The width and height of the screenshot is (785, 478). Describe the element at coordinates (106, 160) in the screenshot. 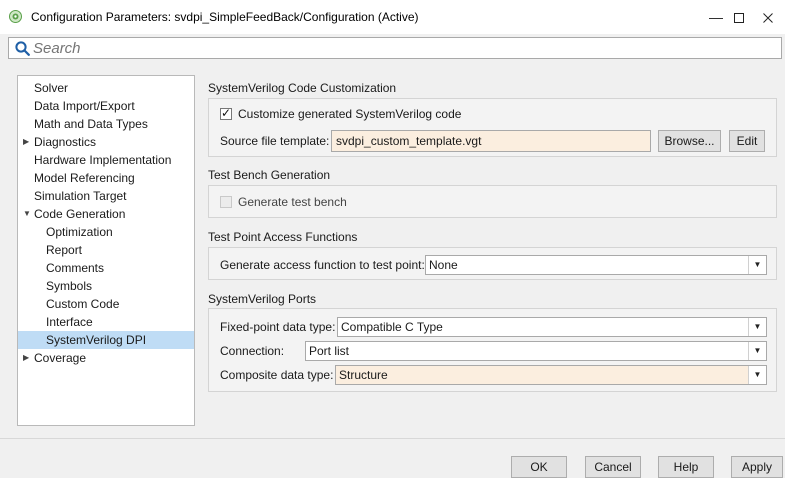

I see `tree-item-hardware-implementation: Hardware Implementation` at that location.